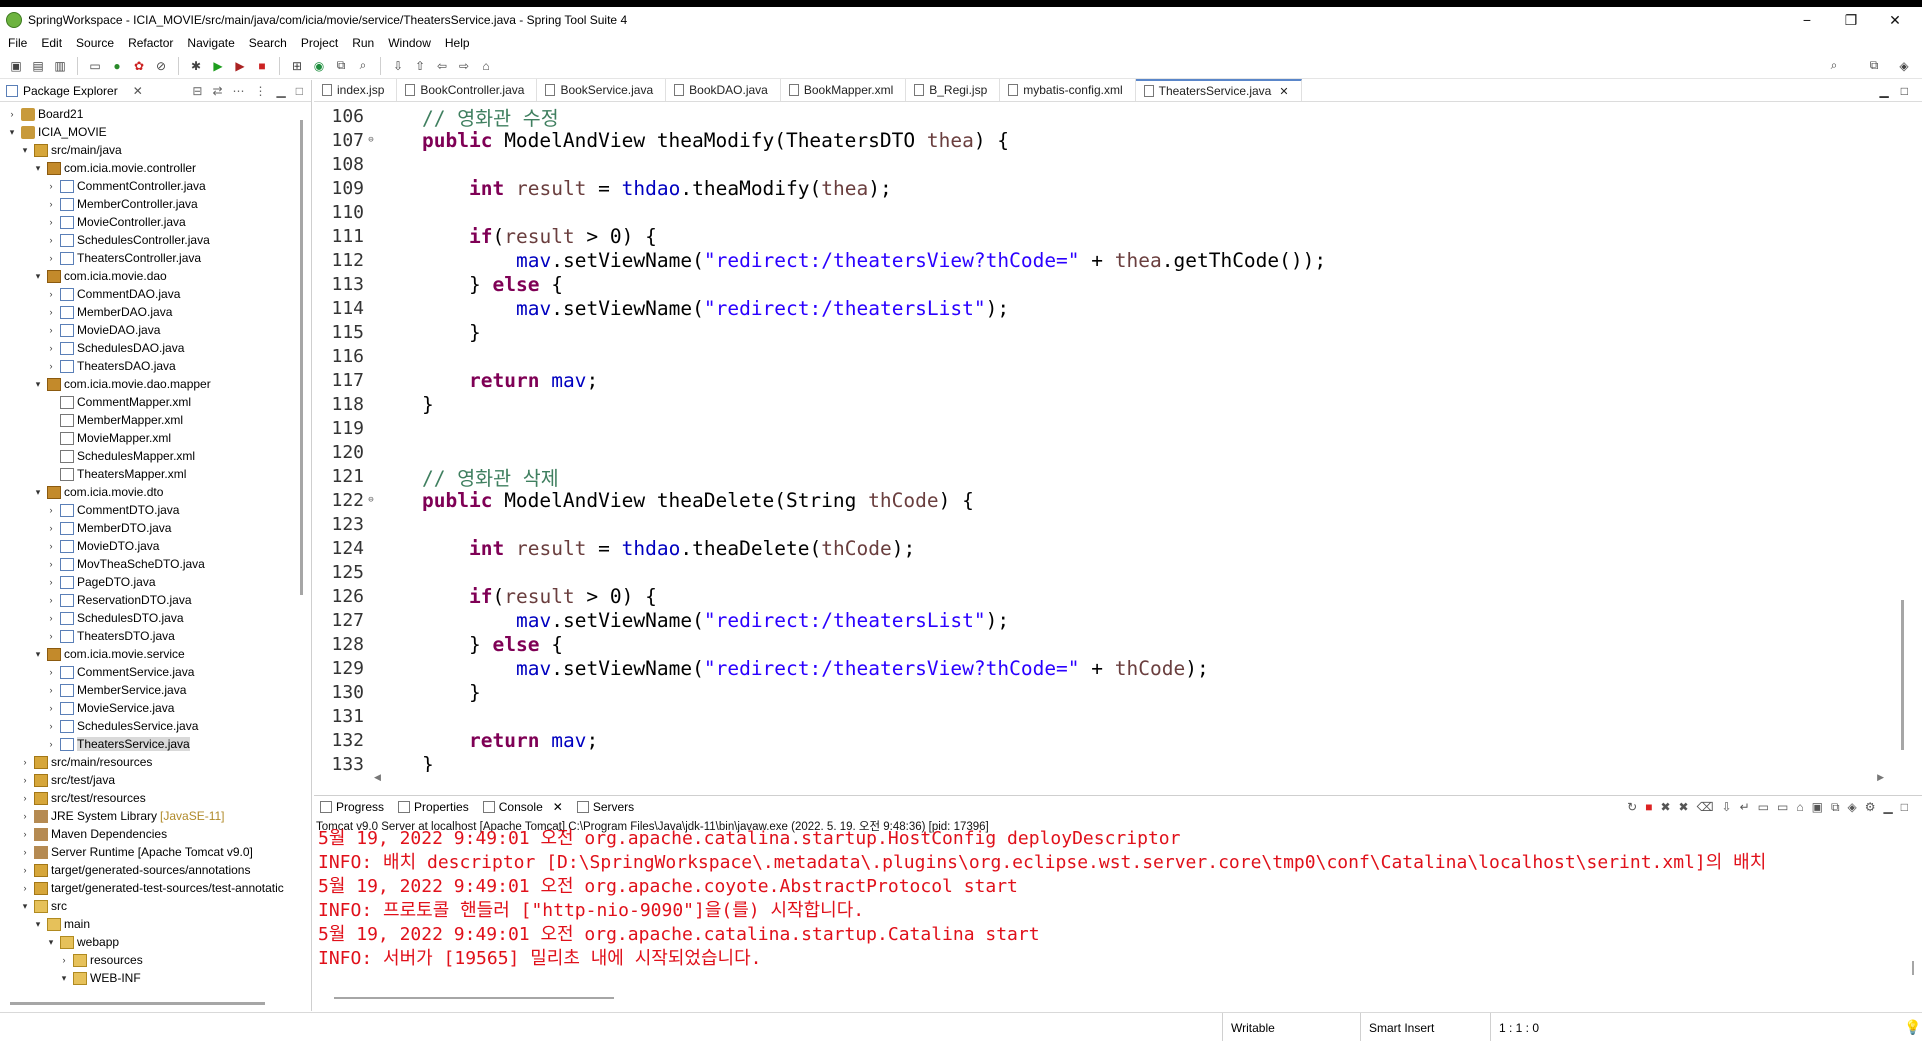 The height and width of the screenshot is (1041, 1922). Describe the element at coordinates (218, 66) in the screenshot. I see `run-icon: ▶` at that location.